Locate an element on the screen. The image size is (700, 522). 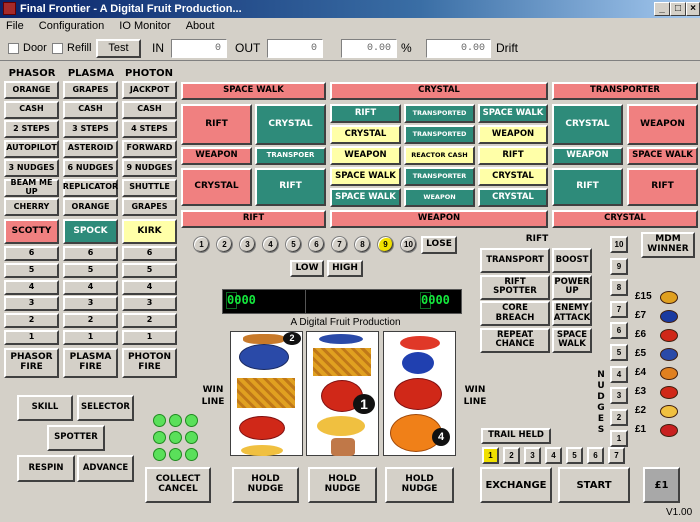
plasma-feature-button: ORANGE is located at coordinates (90, 207).